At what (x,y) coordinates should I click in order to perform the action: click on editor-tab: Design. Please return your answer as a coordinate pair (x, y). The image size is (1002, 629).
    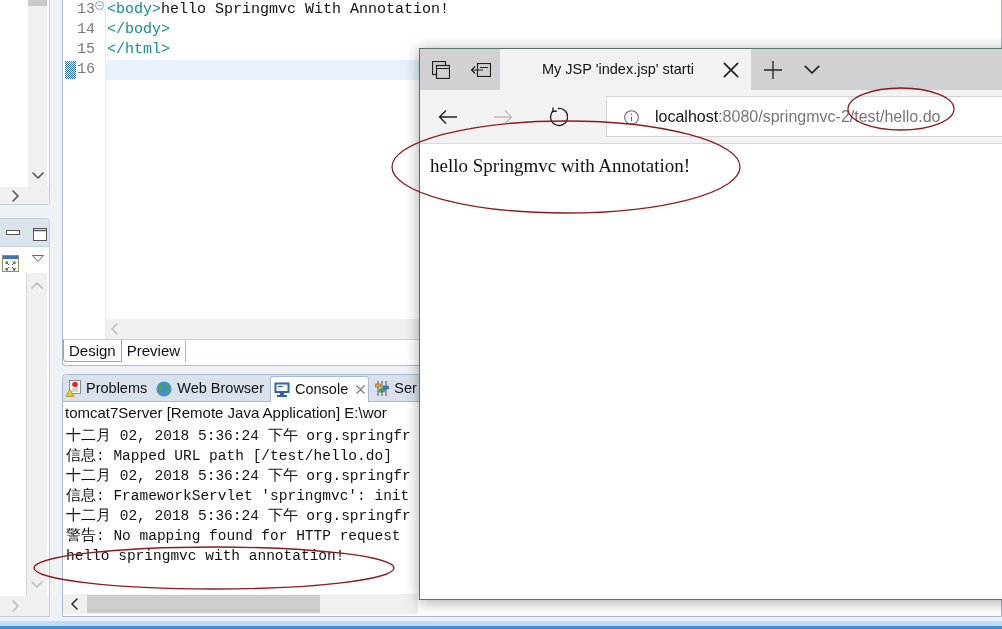
    Looking at the image, I should click on (92, 351).